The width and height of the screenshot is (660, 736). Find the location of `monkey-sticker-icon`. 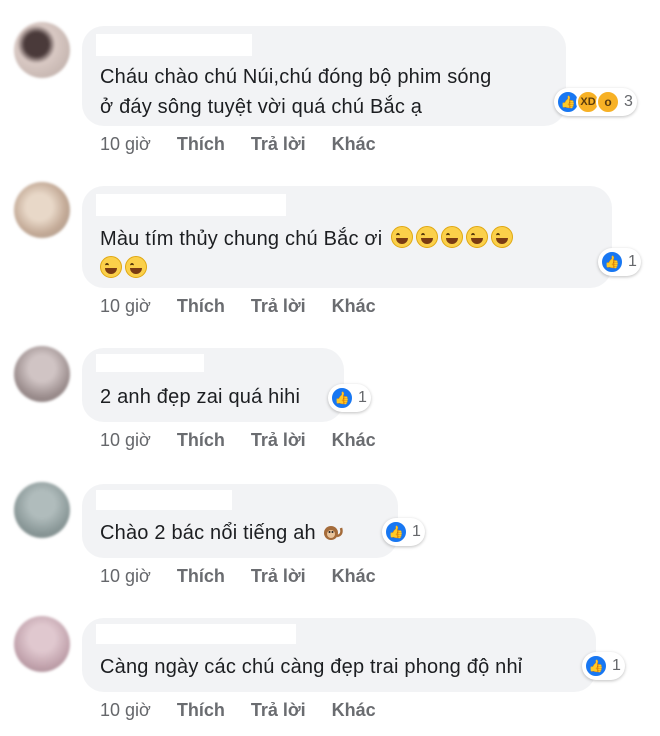

monkey-sticker-icon is located at coordinates (333, 533).